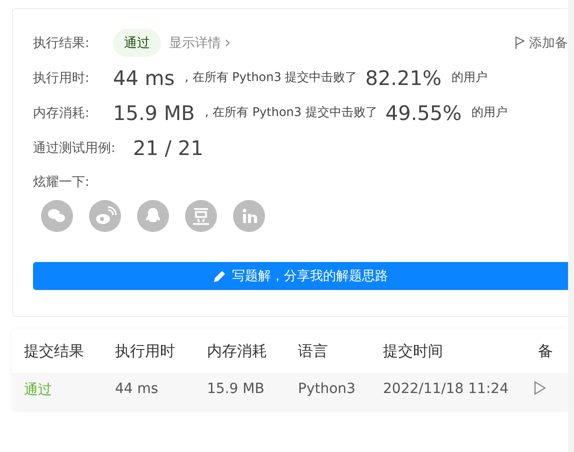 The height and width of the screenshot is (452, 574). I want to click on percent-value: 49.55%, so click(423, 112).